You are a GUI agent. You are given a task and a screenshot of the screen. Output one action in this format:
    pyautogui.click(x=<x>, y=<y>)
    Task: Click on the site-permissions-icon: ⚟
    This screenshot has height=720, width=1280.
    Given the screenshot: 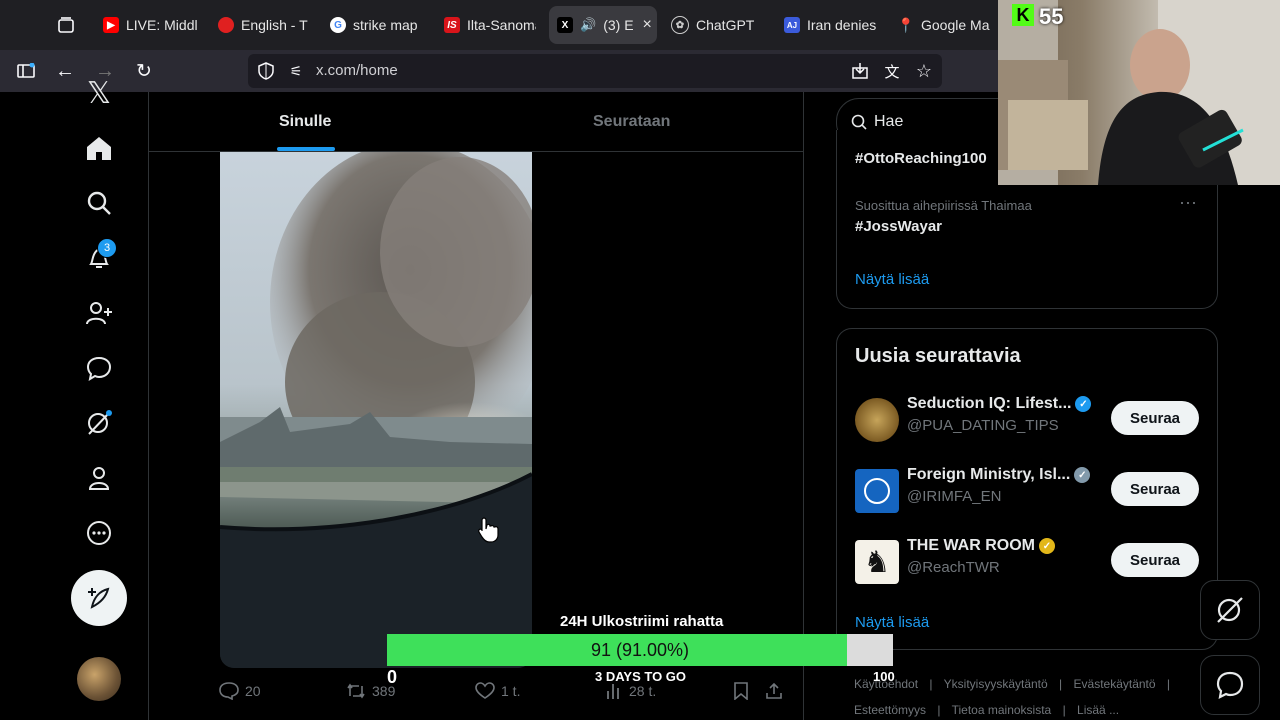 What is the action you would take?
    pyautogui.click(x=296, y=71)
    